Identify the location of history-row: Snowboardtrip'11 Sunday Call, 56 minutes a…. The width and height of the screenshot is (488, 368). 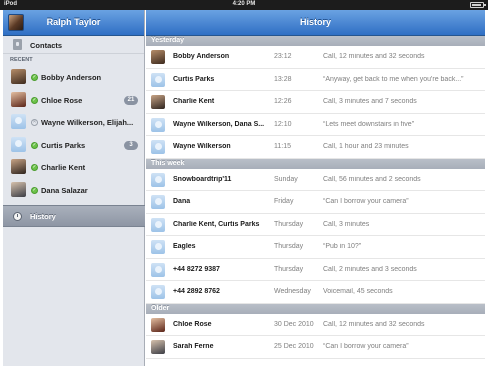
(315, 180).